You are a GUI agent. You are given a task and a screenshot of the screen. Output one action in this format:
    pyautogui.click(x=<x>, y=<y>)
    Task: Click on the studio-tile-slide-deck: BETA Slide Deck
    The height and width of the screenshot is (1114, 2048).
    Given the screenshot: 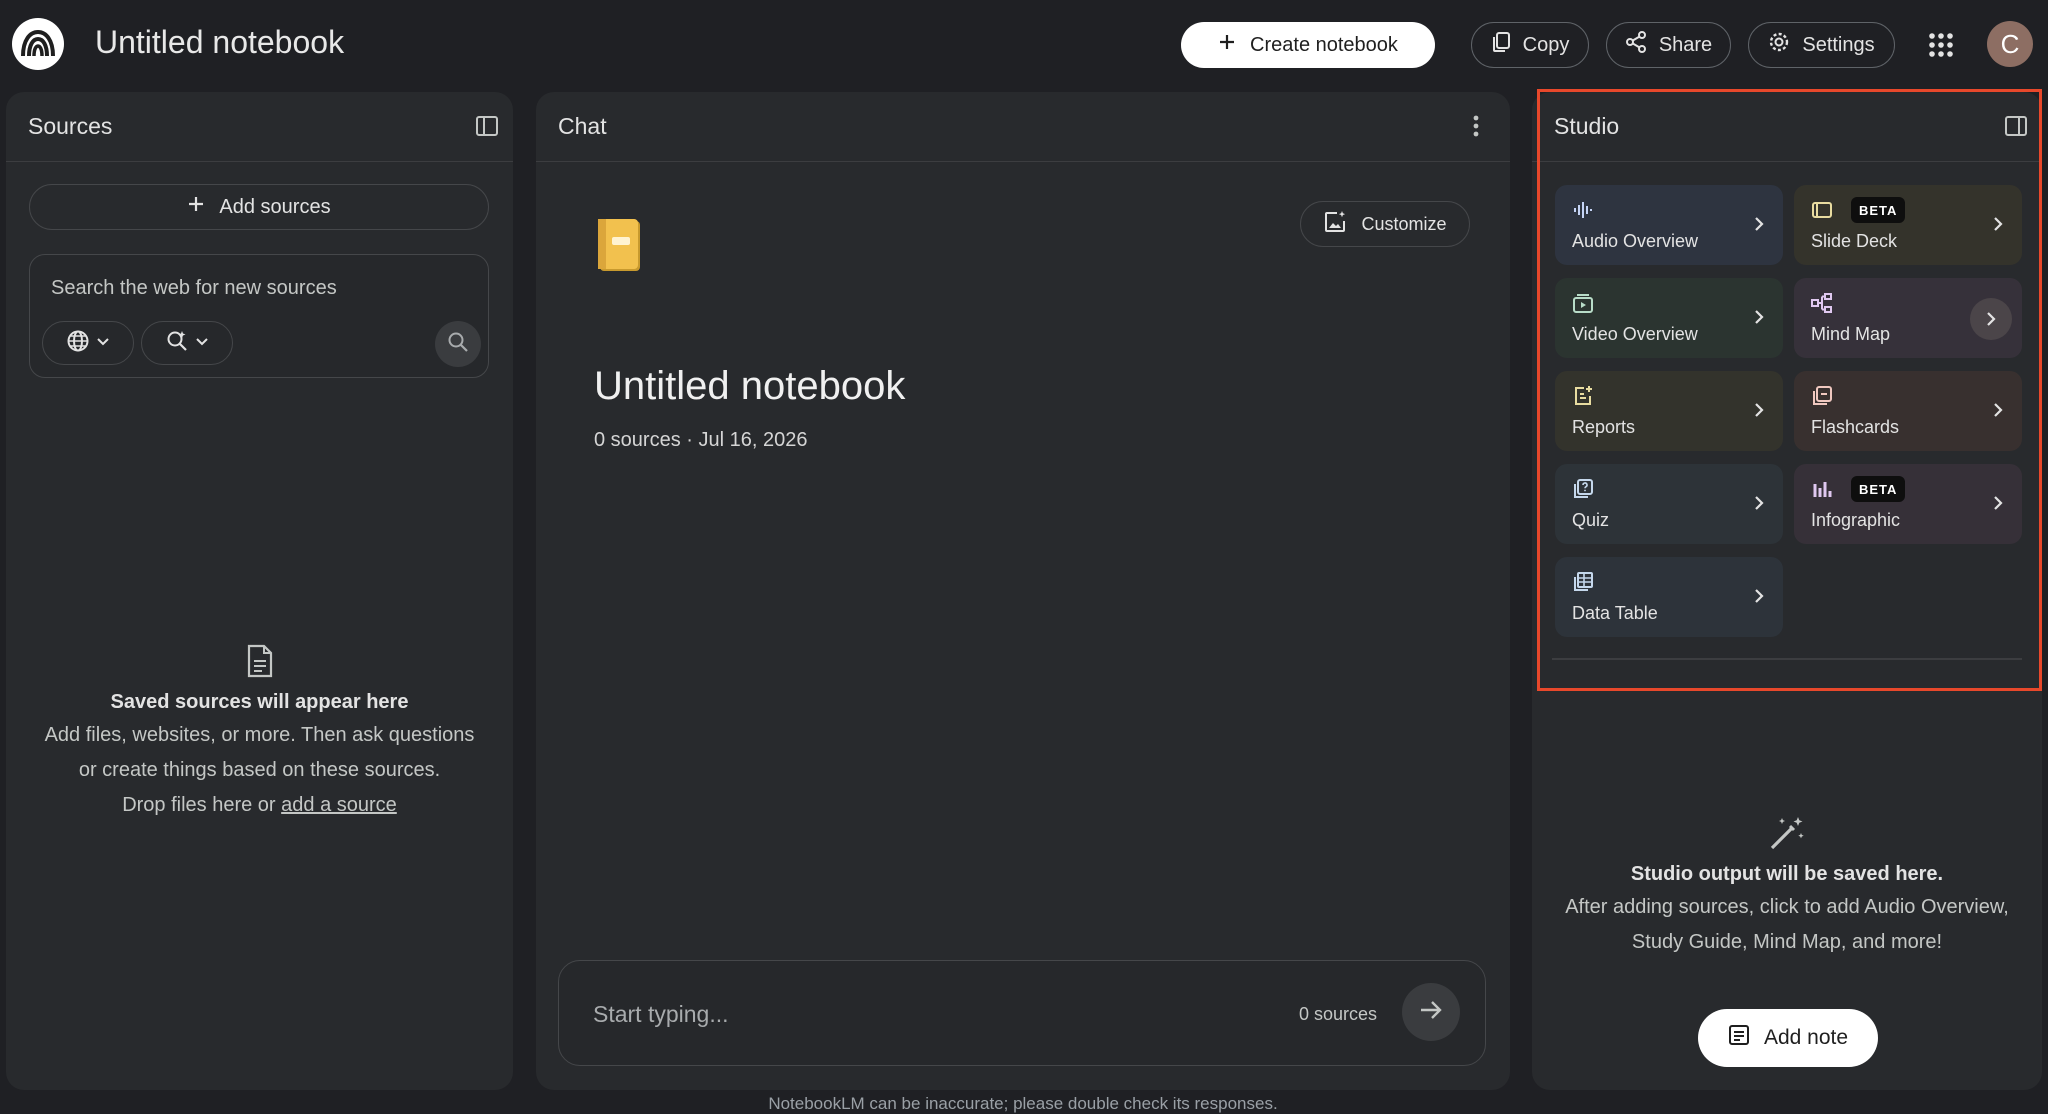 What is the action you would take?
    pyautogui.click(x=1908, y=225)
    